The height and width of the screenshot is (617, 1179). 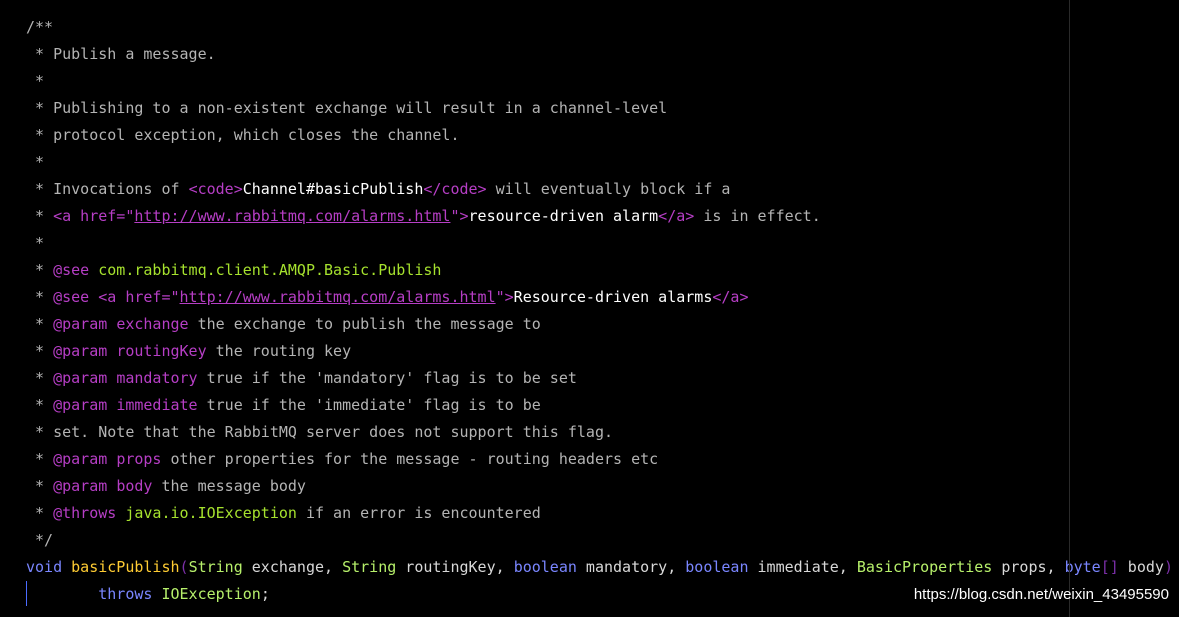 What do you see at coordinates (215, 189) in the screenshot?
I see `html-tag-code-open: <code>` at bounding box center [215, 189].